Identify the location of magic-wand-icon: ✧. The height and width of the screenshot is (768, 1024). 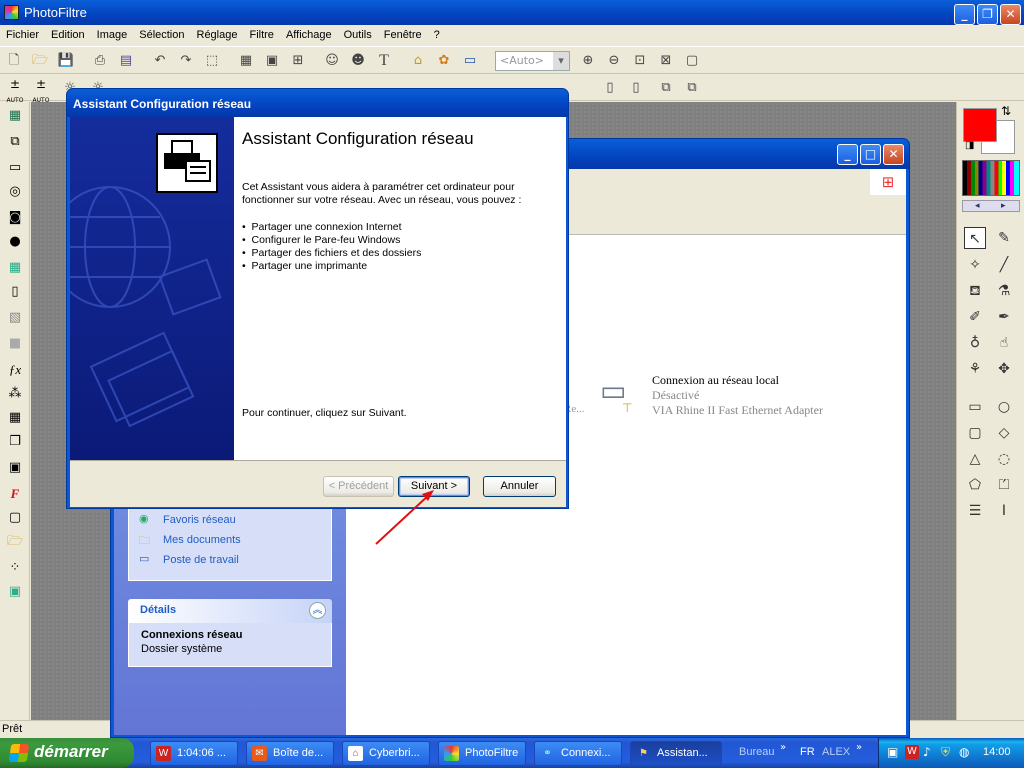
(975, 265).